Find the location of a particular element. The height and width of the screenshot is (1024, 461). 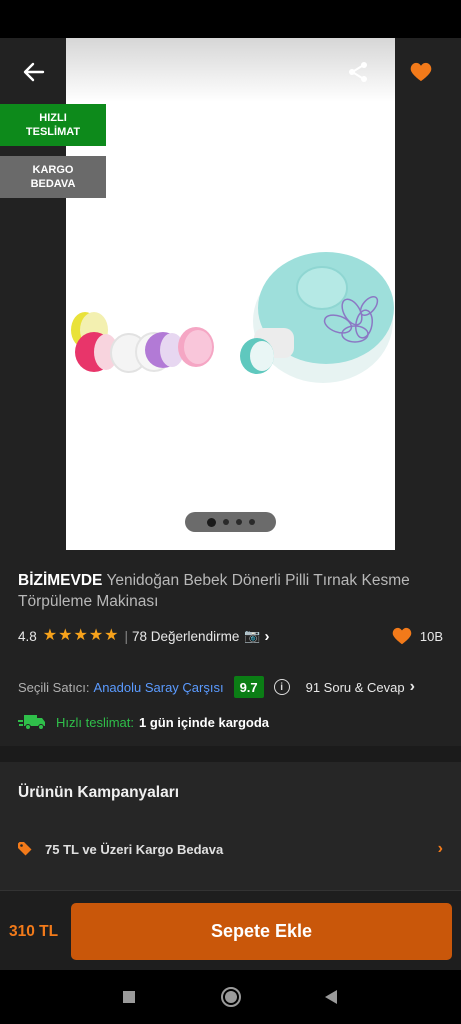

brand-name: BİZİMEVDE is located at coordinates (60, 580).